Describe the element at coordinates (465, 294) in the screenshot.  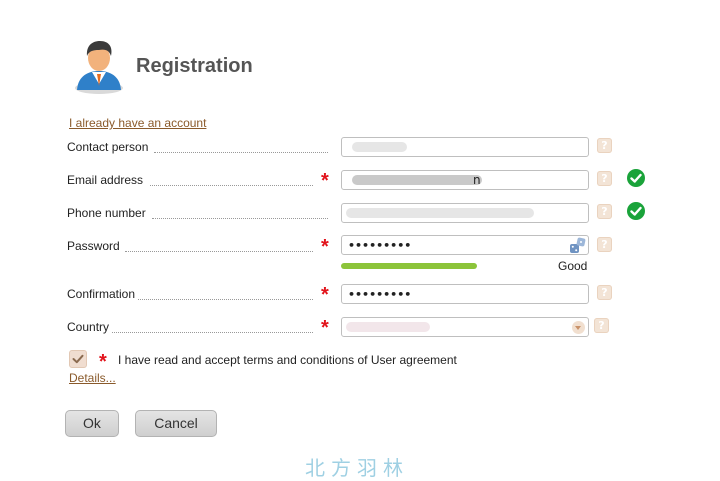
I see `confirmation-input: •••••••••` at that location.